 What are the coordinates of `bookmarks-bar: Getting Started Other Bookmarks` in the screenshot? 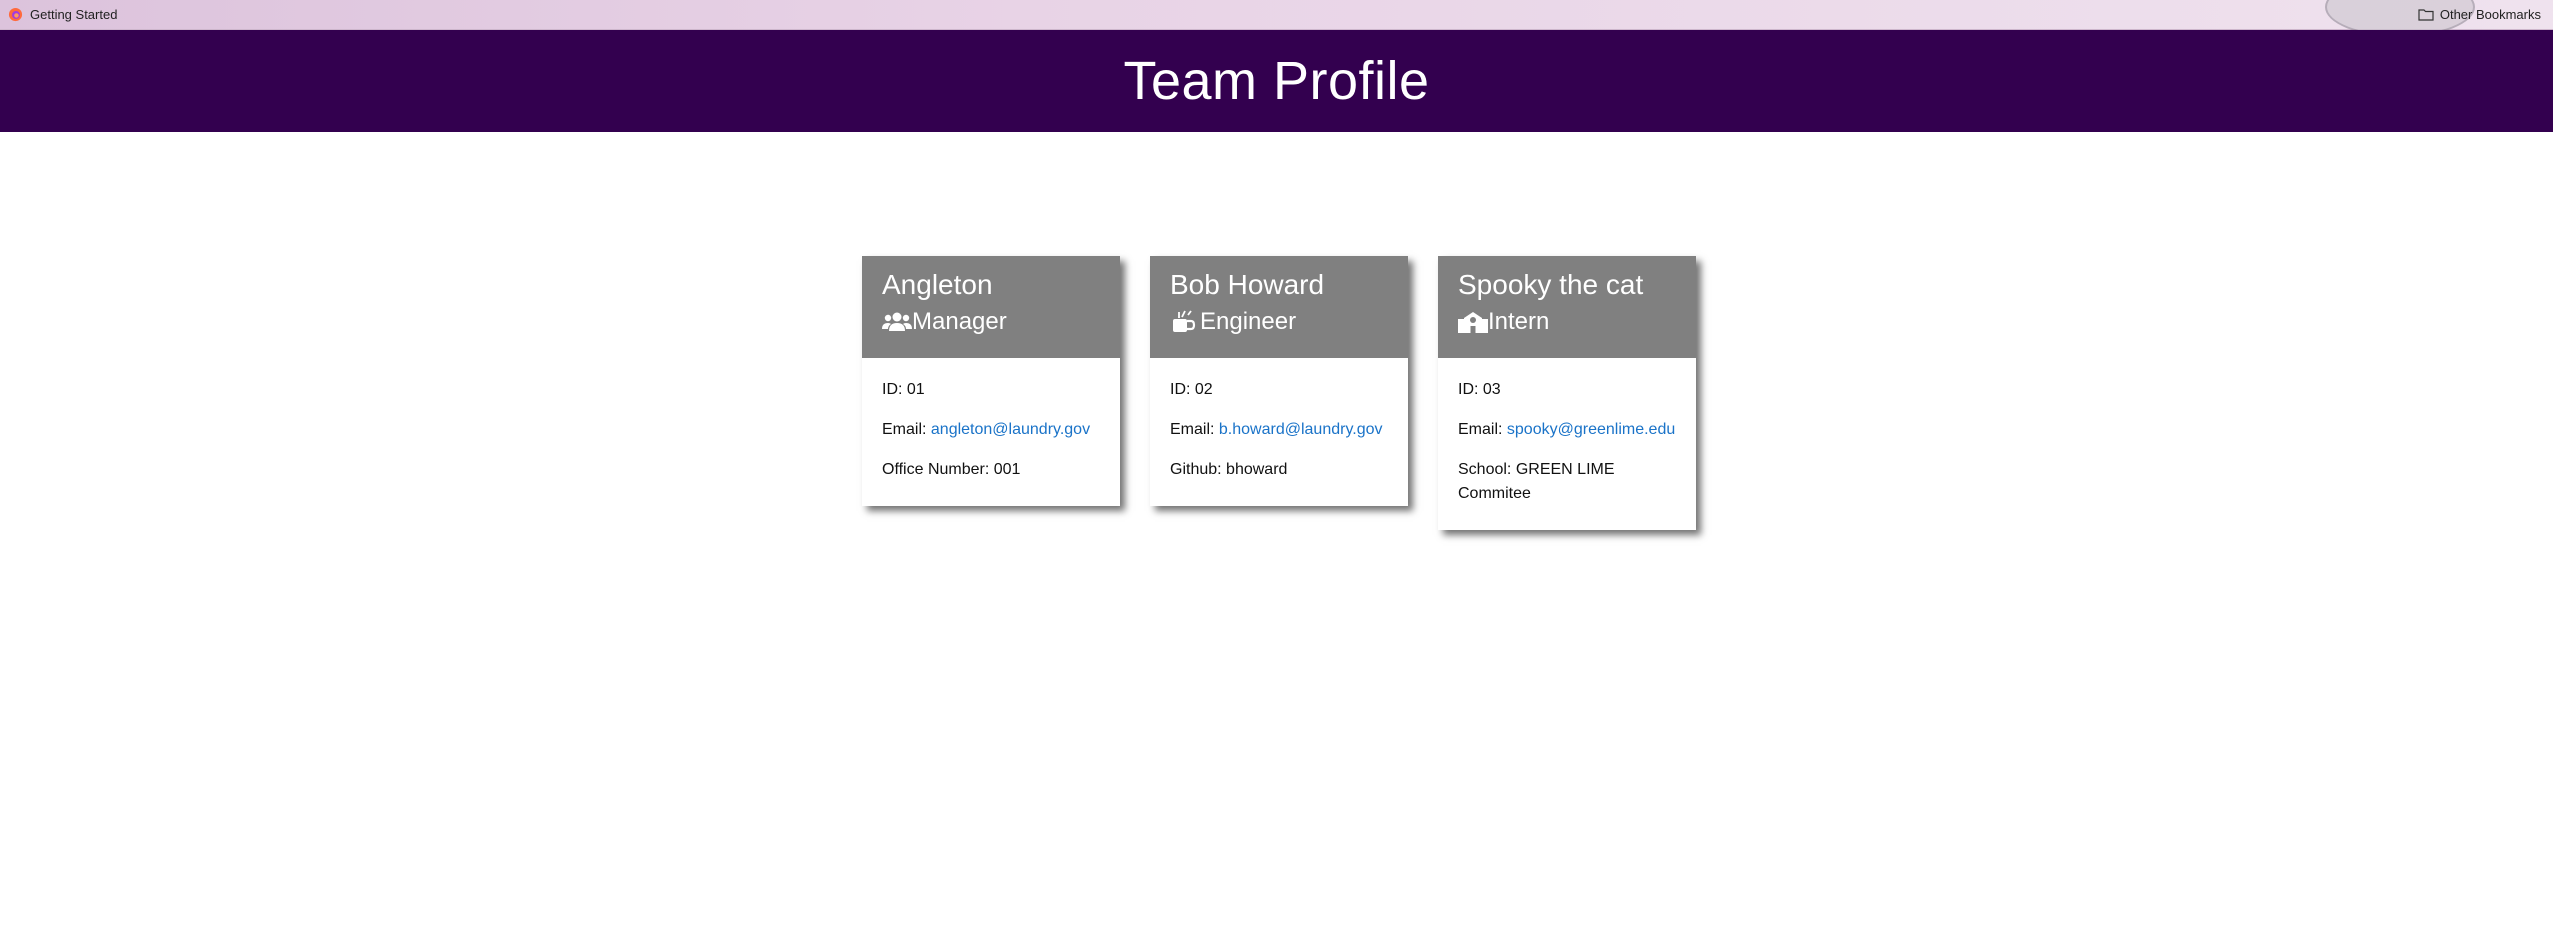 It's located at (1276, 18).